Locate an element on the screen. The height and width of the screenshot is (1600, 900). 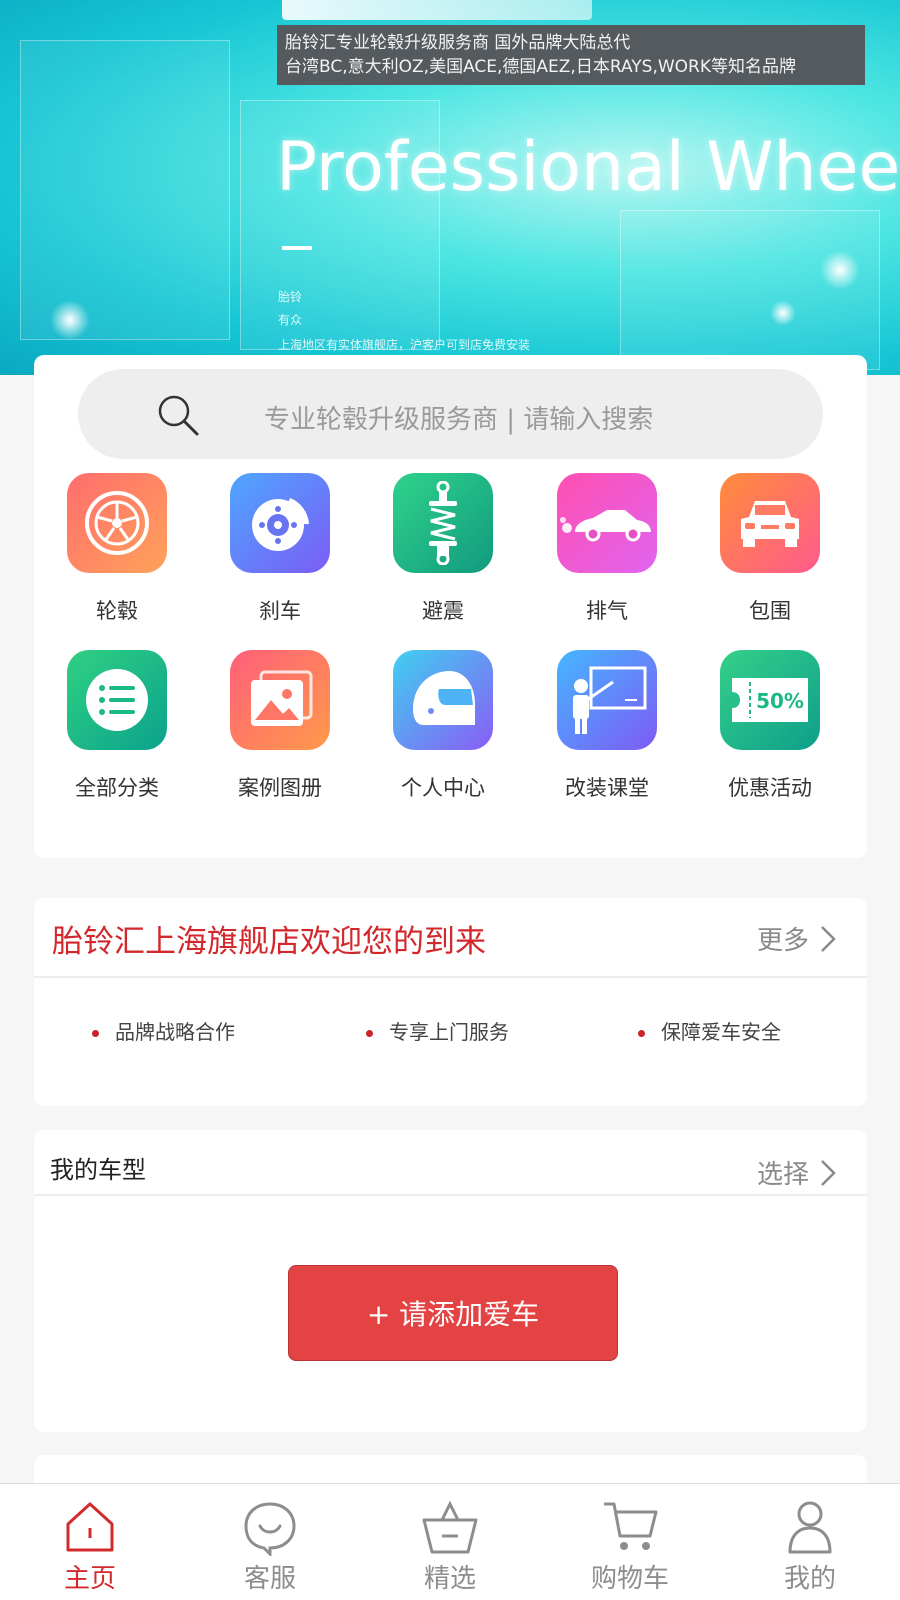
category-label: 避震 is located at coordinates (443, 611).